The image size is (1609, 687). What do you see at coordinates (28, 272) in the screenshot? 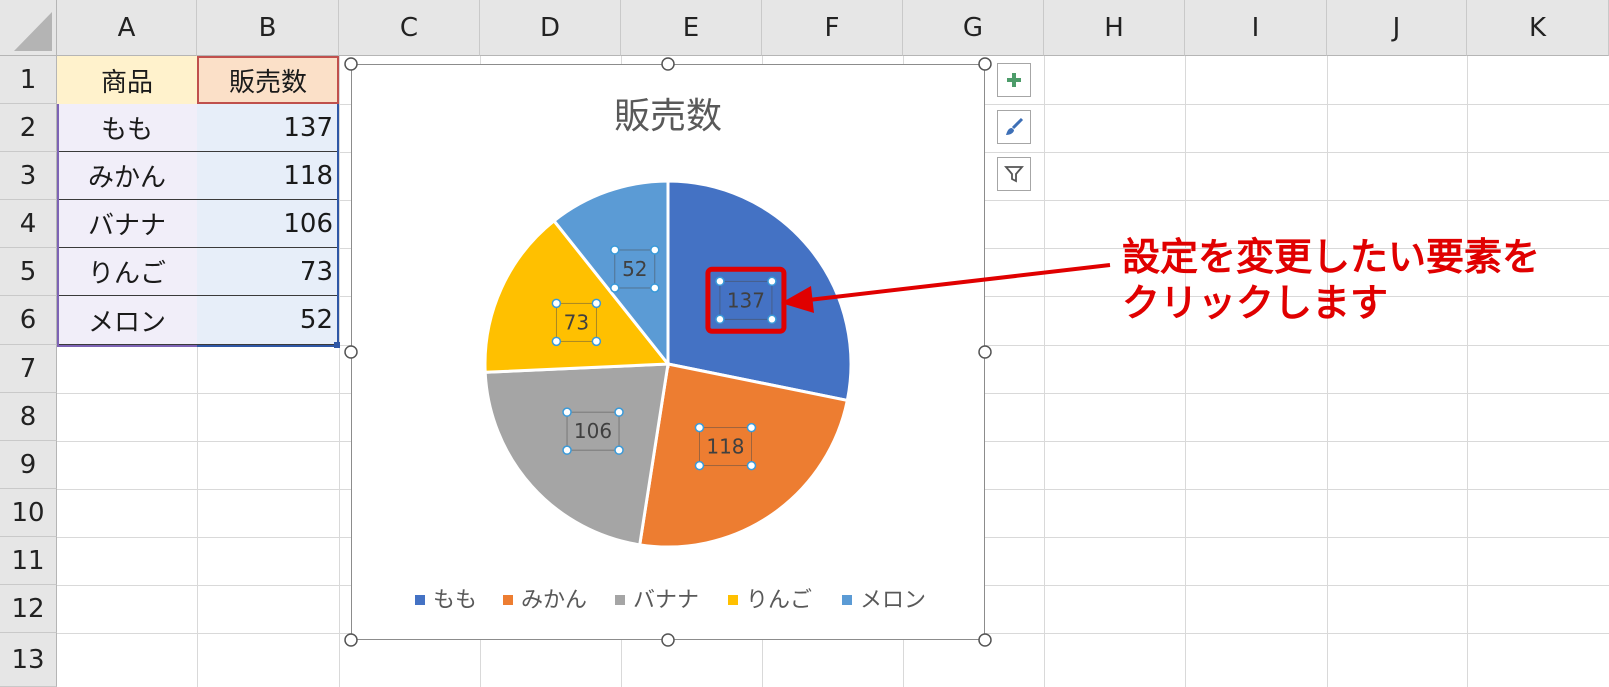
I see `row-header-5: 5` at bounding box center [28, 272].